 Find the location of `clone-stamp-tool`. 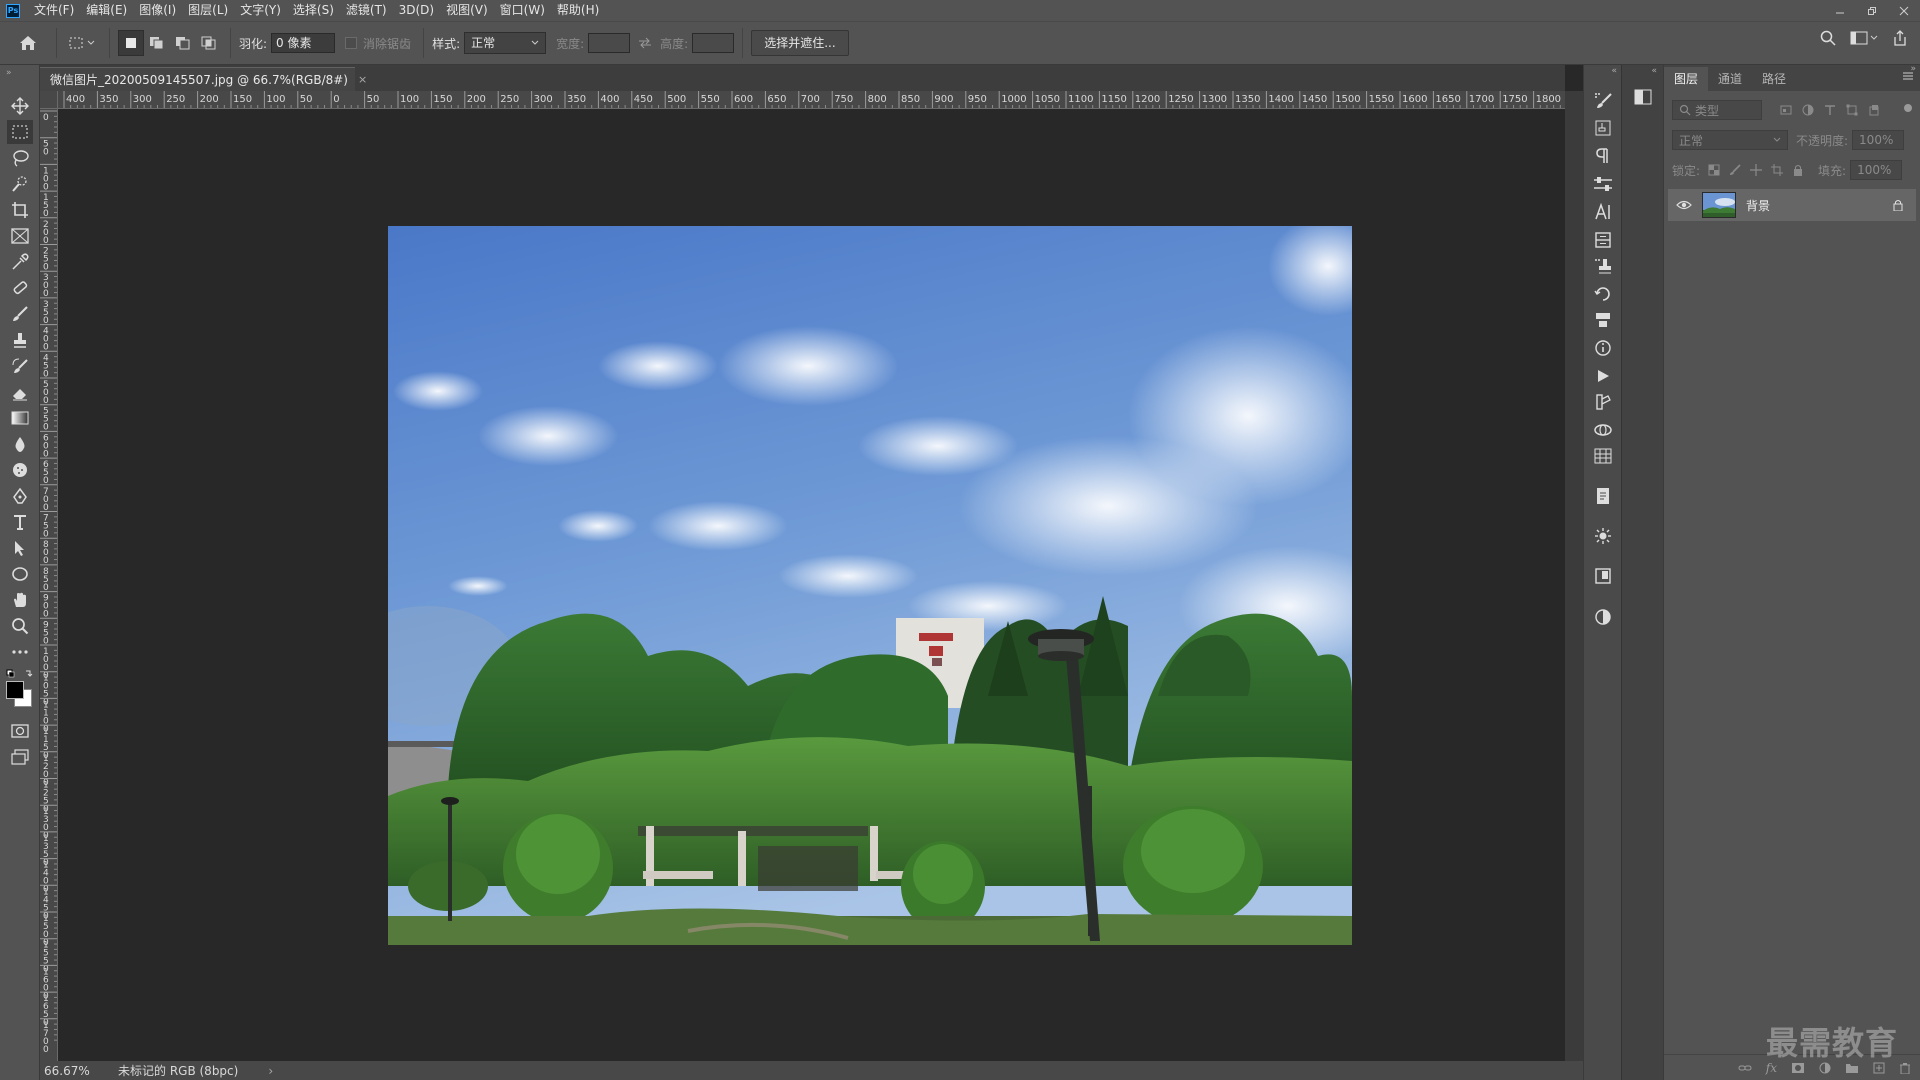

clone-stamp-tool is located at coordinates (20, 340).